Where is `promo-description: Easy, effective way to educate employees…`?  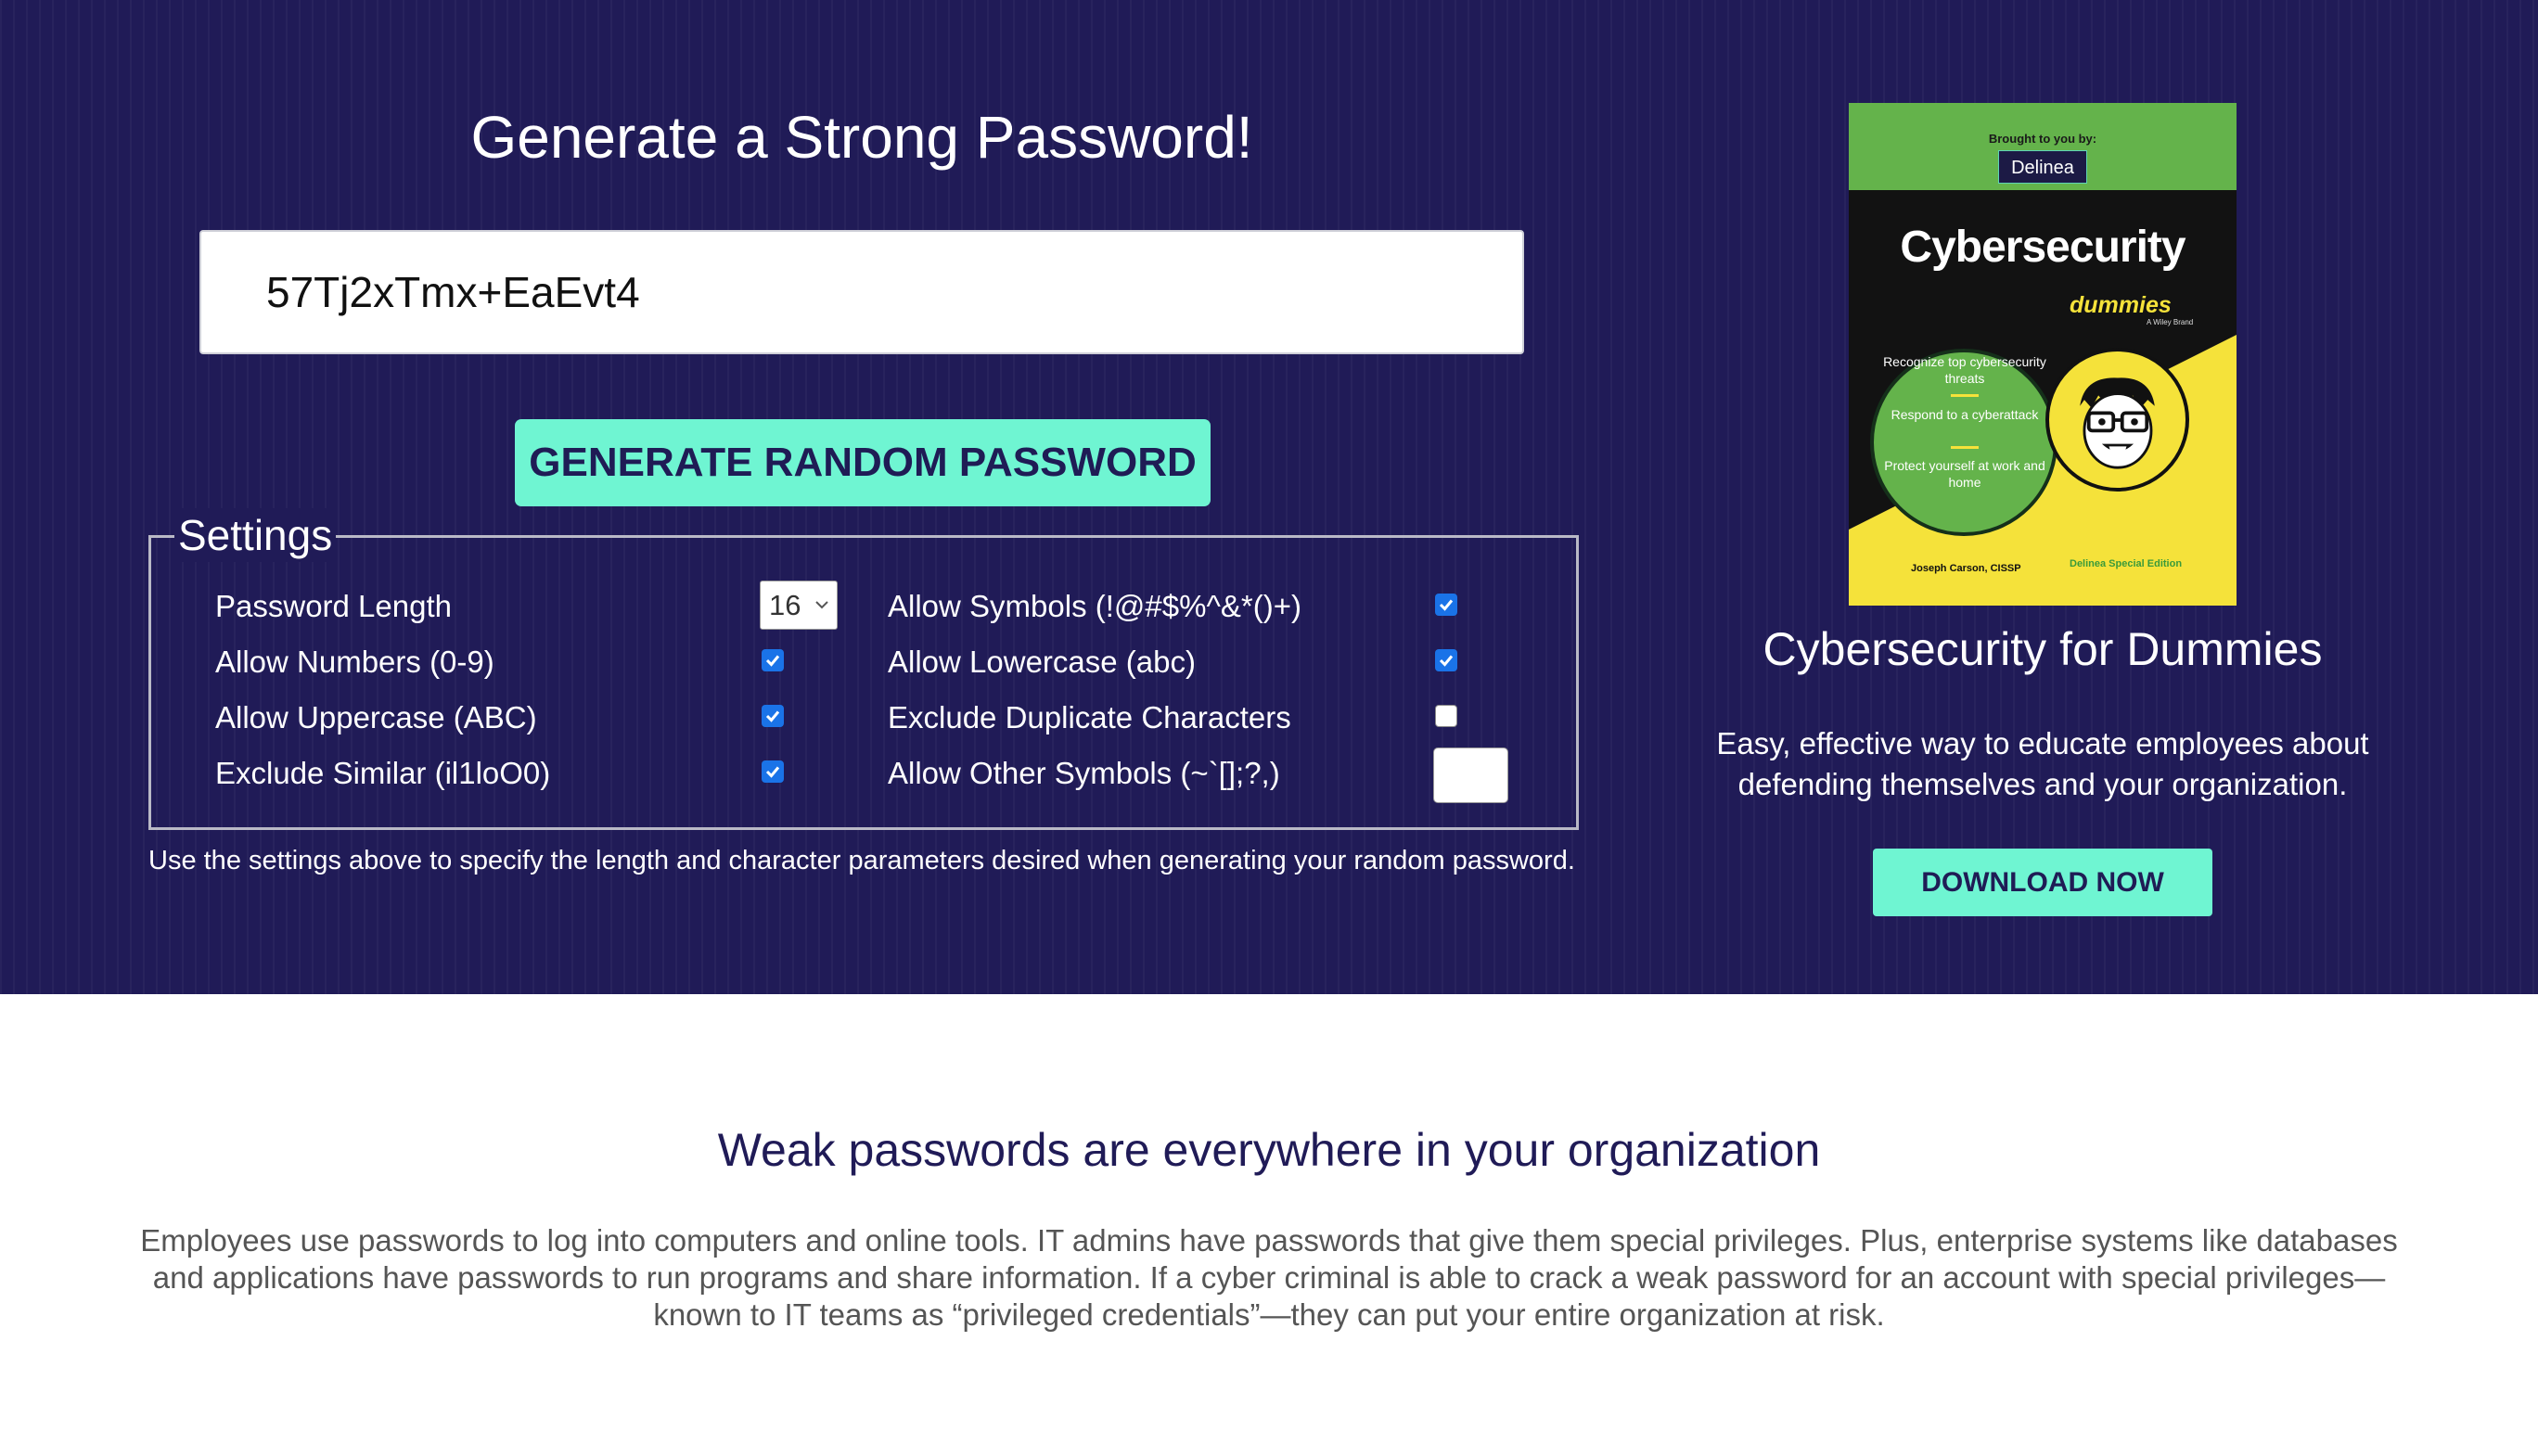
promo-description: Easy, effective way to educate employees… is located at coordinates (2042, 763).